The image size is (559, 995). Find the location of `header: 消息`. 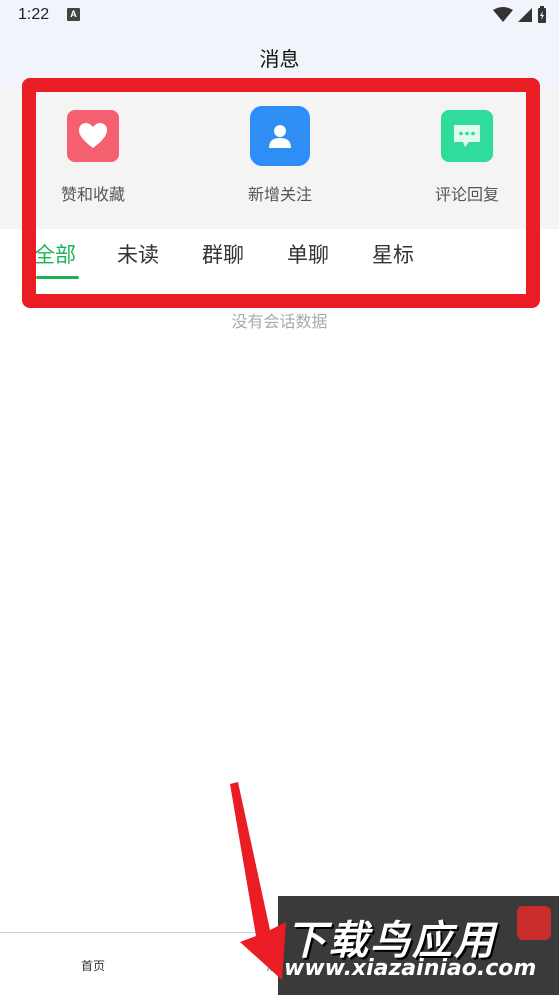

header: 消息 is located at coordinates (279, 59).